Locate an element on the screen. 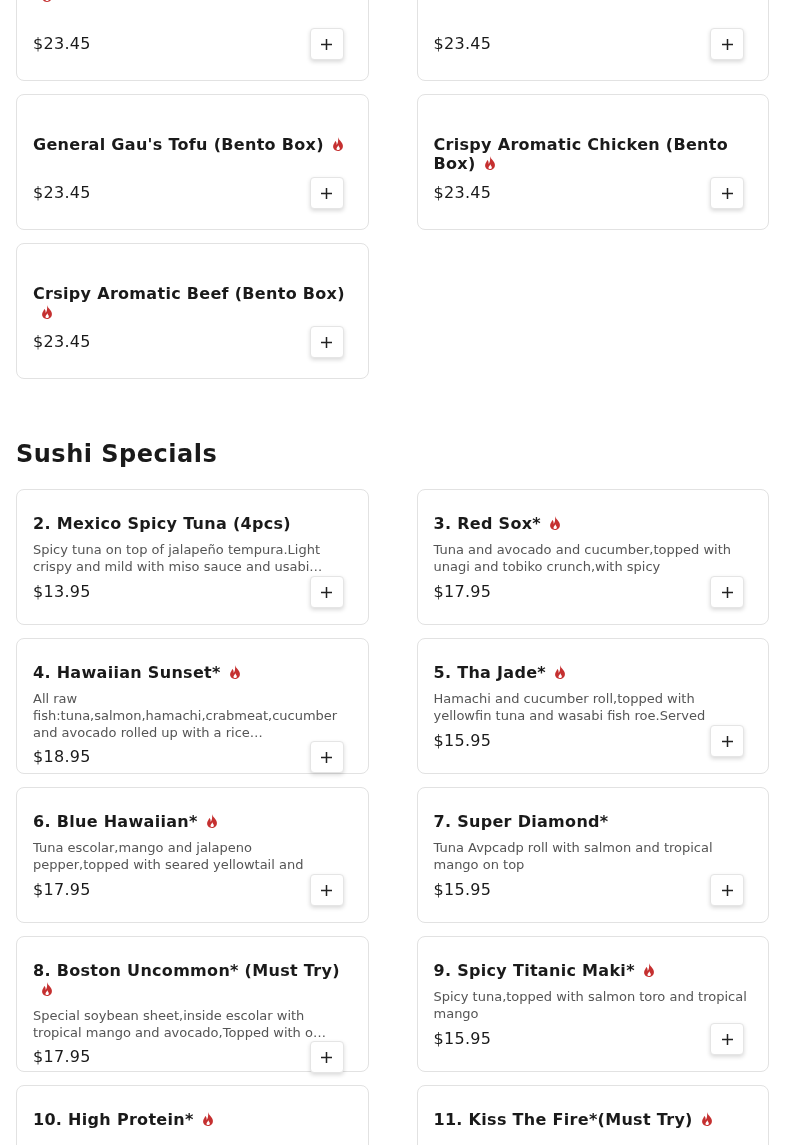 The height and width of the screenshot is (1145, 785). item-name: 10. High Protein* is located at coordinates (113, 1119).